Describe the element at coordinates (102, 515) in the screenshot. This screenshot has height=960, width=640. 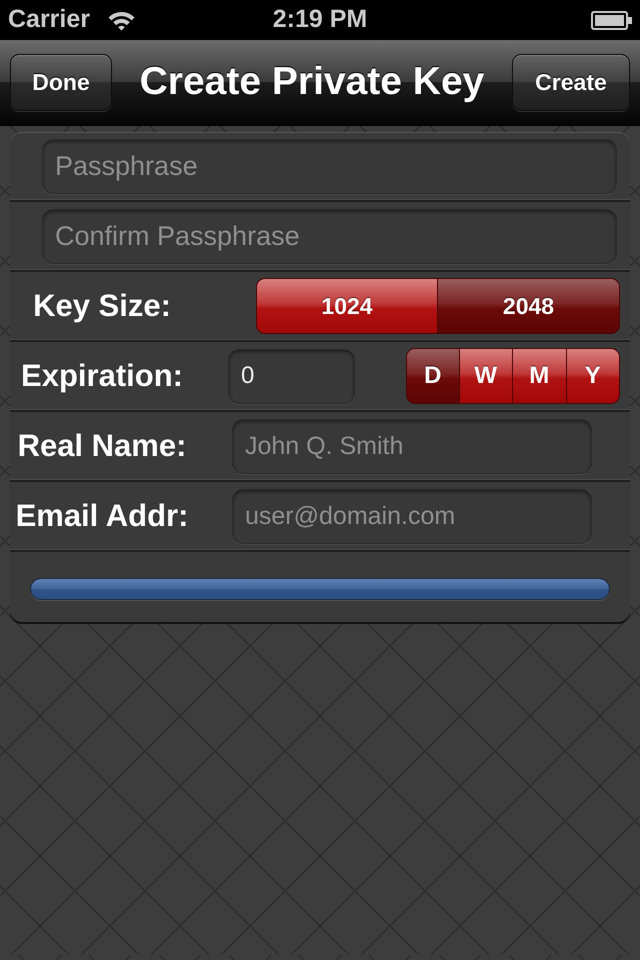
I see `field-label: Email Addr:` at that location.